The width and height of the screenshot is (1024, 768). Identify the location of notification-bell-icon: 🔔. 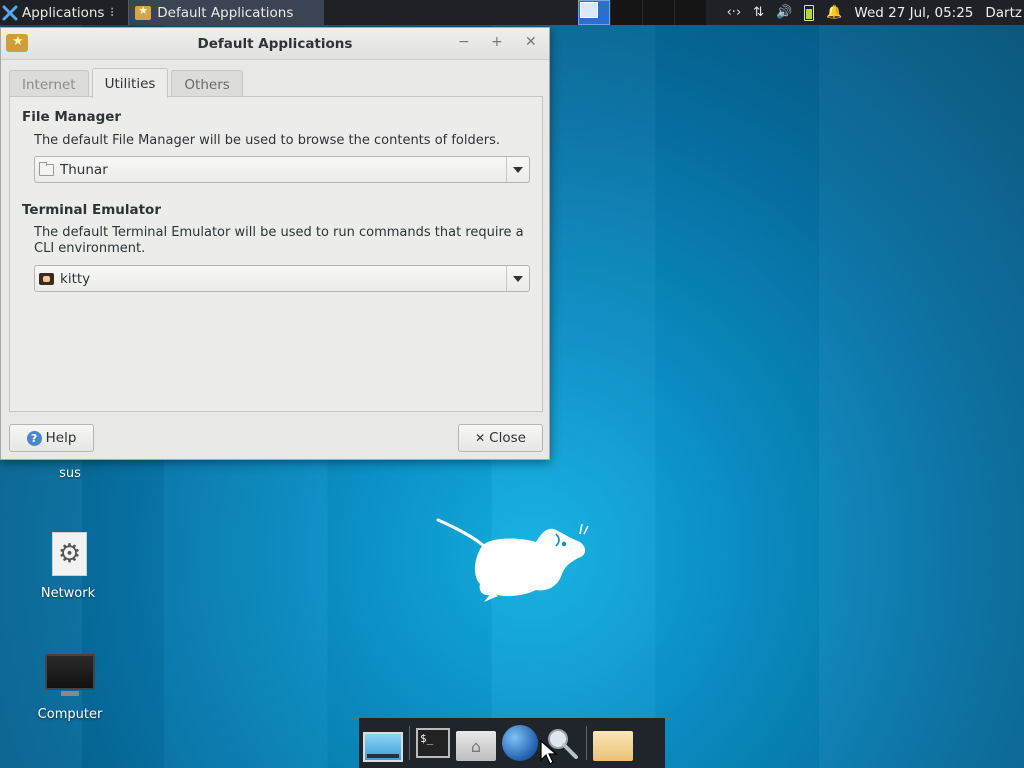
(834, 12).